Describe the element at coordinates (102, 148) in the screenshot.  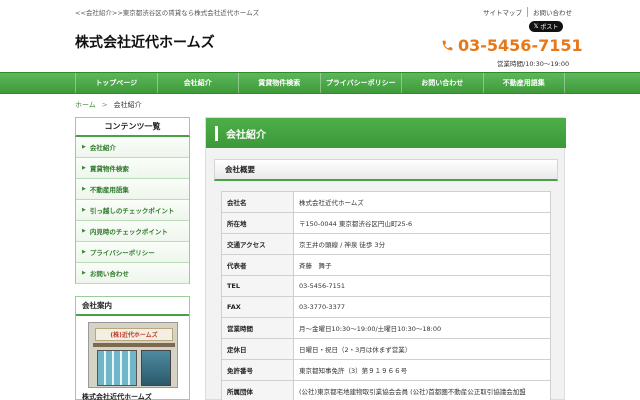
I see `sidebar-item-label: 会社紹介` at that location.